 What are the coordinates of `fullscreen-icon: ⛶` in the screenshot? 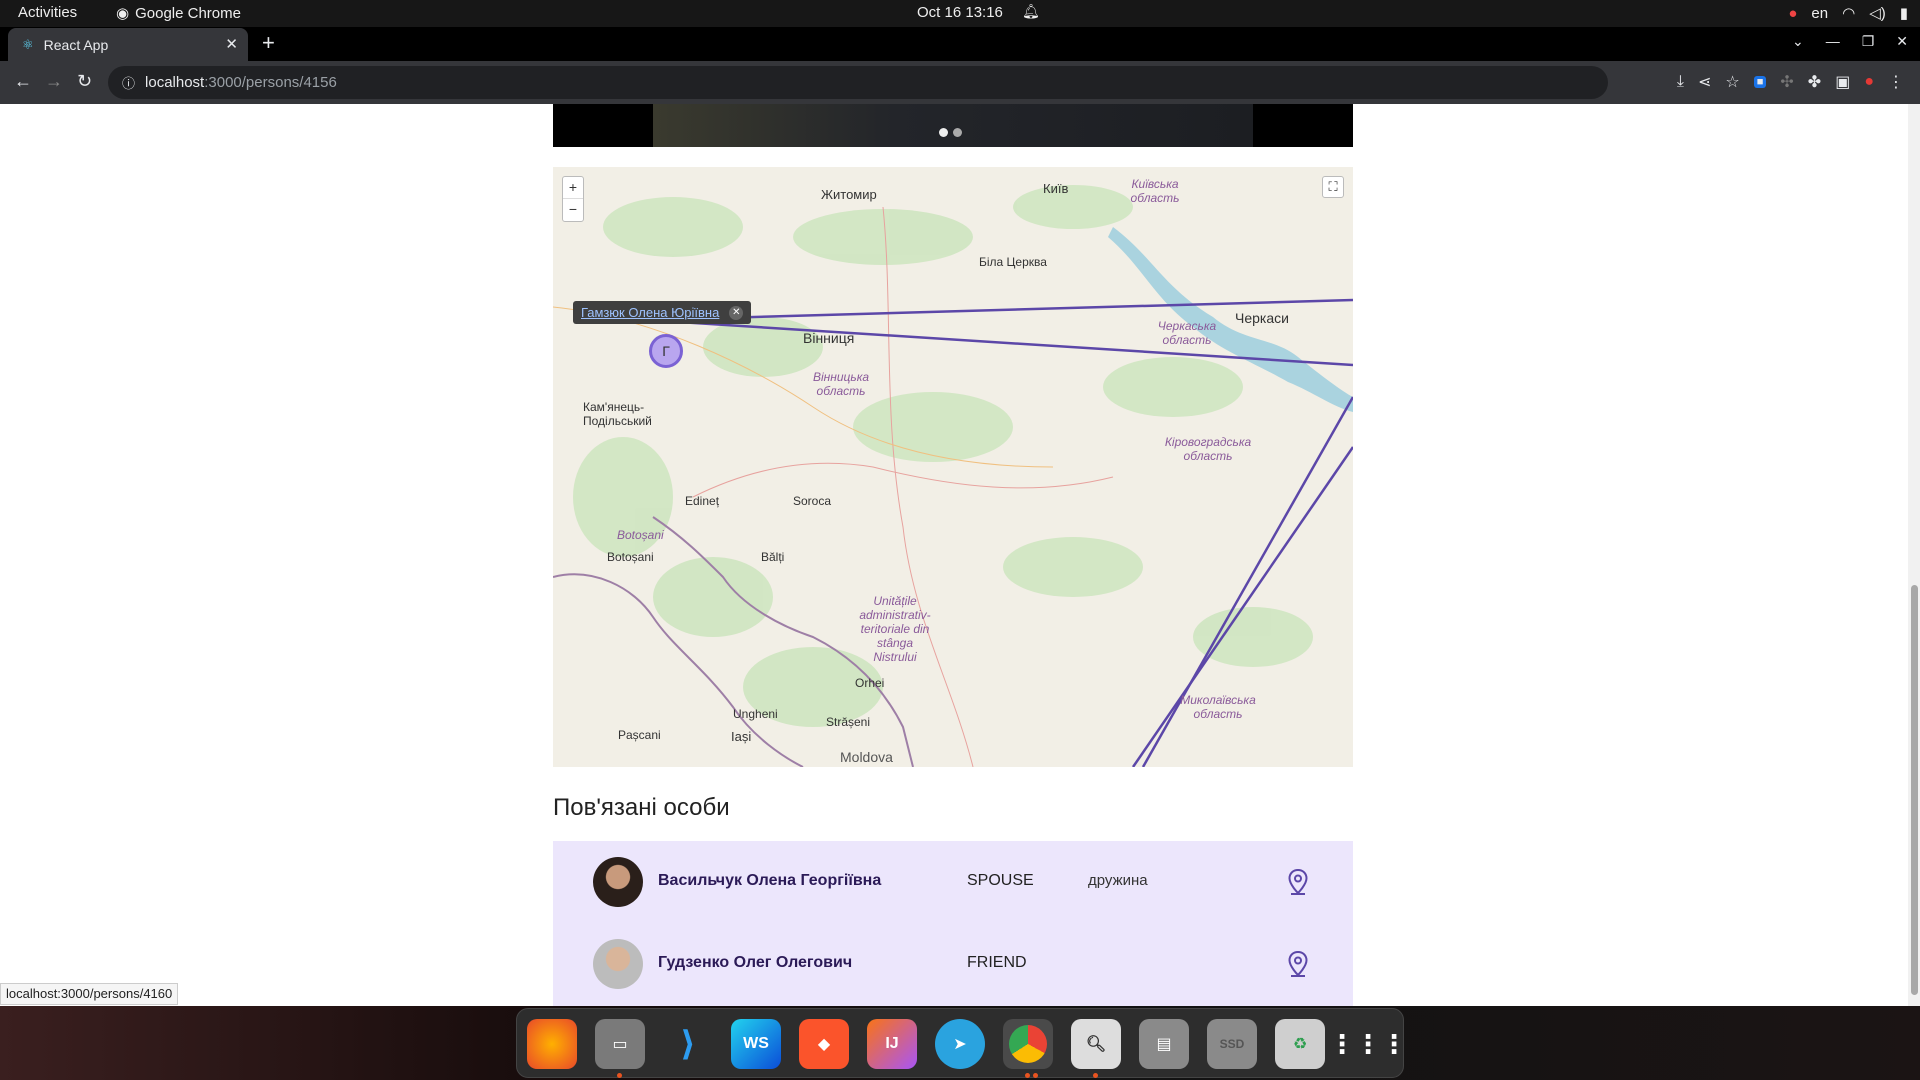 It's located at (1333, 187).